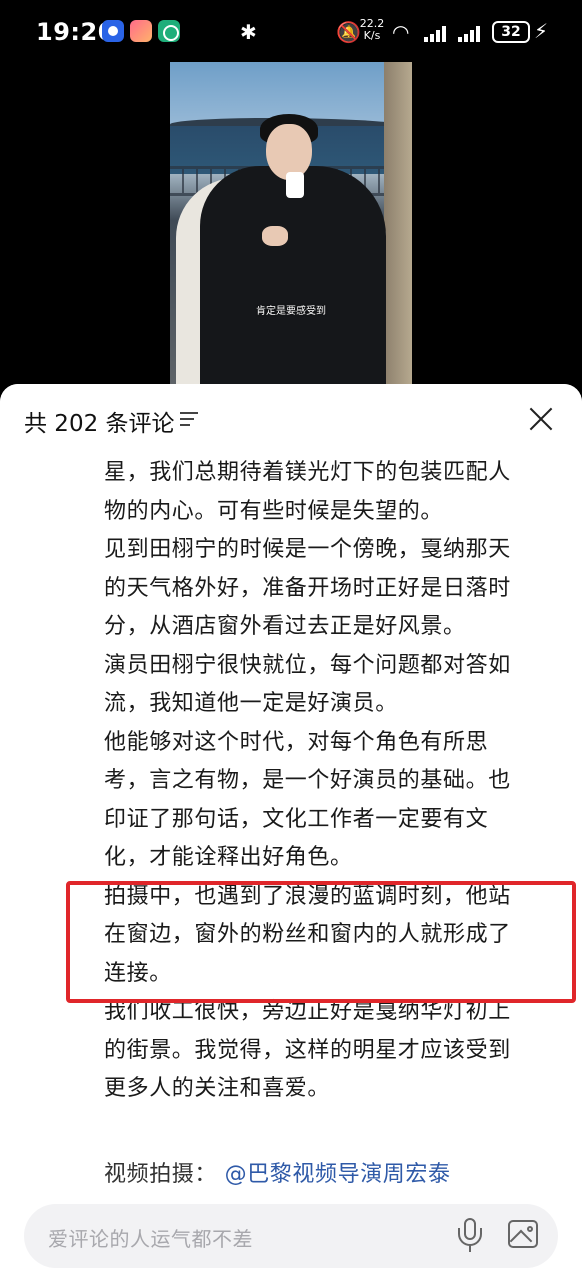 The width and height of the screenshot is (582, 1280). What do you see at coordinates (321, 942) in the screenshot?
I see `highlight-annotation-box` at bounding box center [321, 942].